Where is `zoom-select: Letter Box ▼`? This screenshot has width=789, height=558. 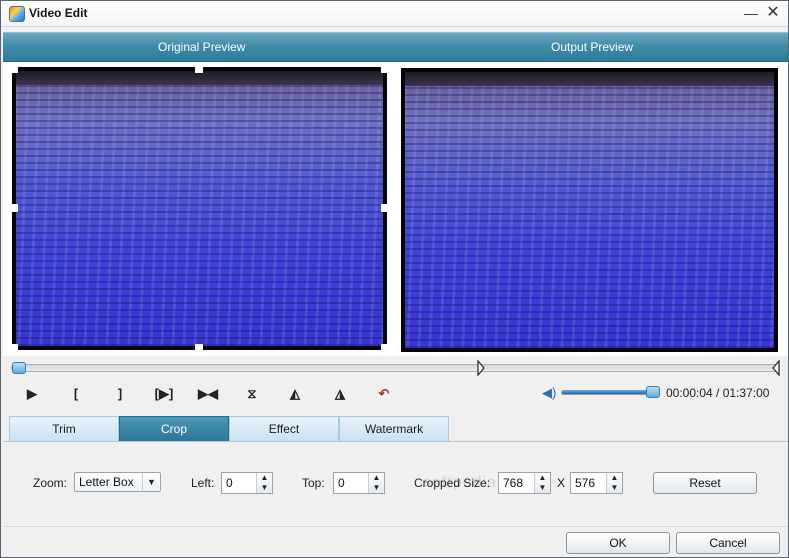
zoom-select: Letter Box ▼ is located at coordinates (117, 482).